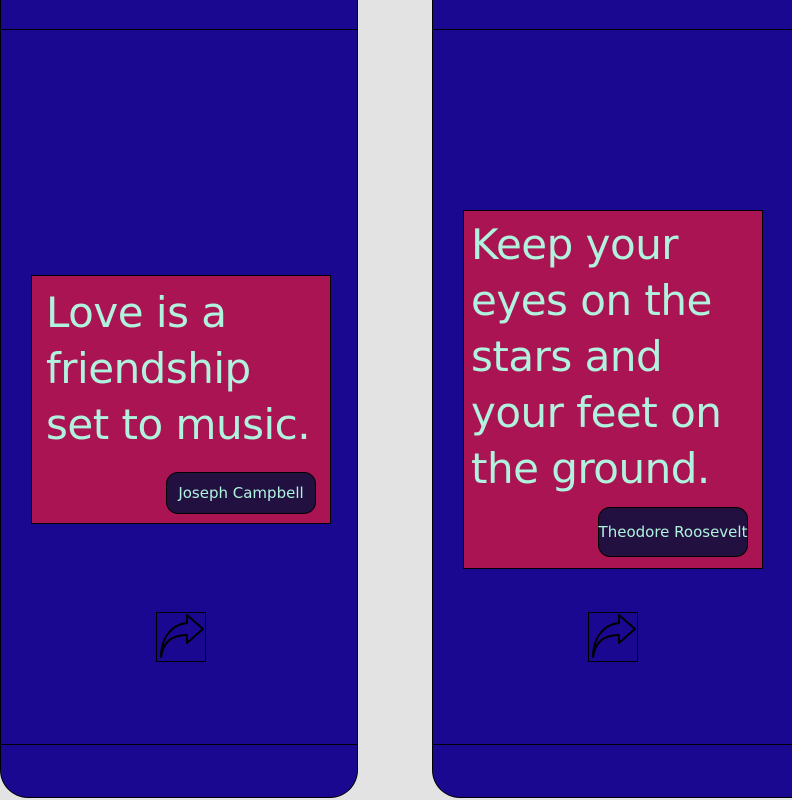  I want to click on author-badge: Joseph Campbell, so click(241, 493).